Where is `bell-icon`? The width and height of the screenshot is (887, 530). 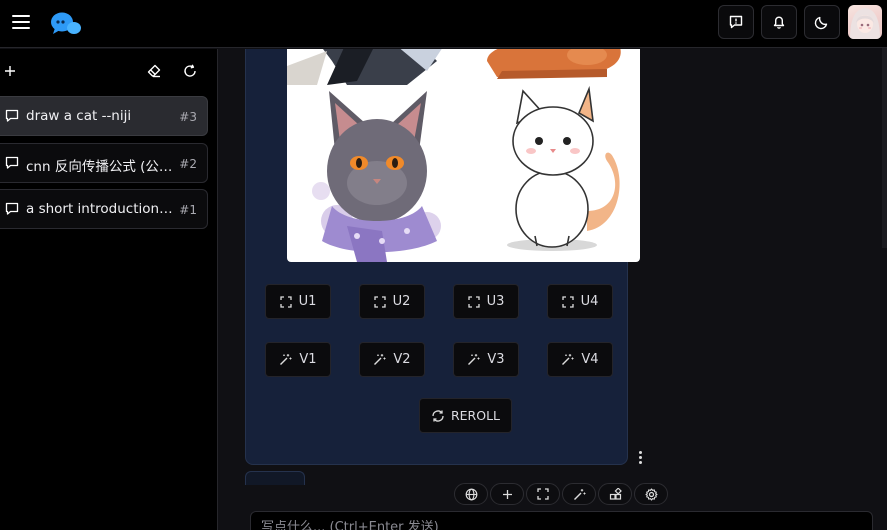 bell-icon is located at coordinates (779, 22).